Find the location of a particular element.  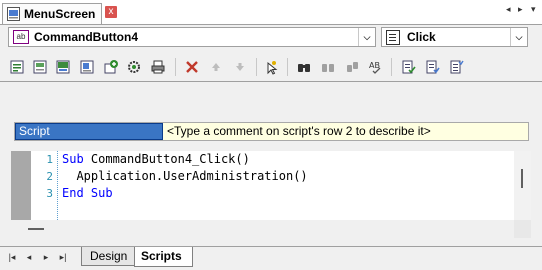

svg-text: AB is located at coordinates (374, 65).